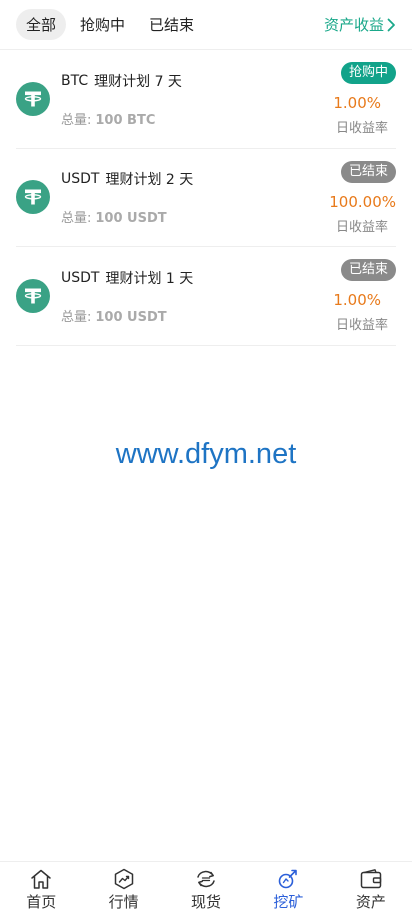  What do you see at coordinates (102, 24) in the screenshot?
I see `tab-in-progress: 抢购中` at bounding box center [102, 24].